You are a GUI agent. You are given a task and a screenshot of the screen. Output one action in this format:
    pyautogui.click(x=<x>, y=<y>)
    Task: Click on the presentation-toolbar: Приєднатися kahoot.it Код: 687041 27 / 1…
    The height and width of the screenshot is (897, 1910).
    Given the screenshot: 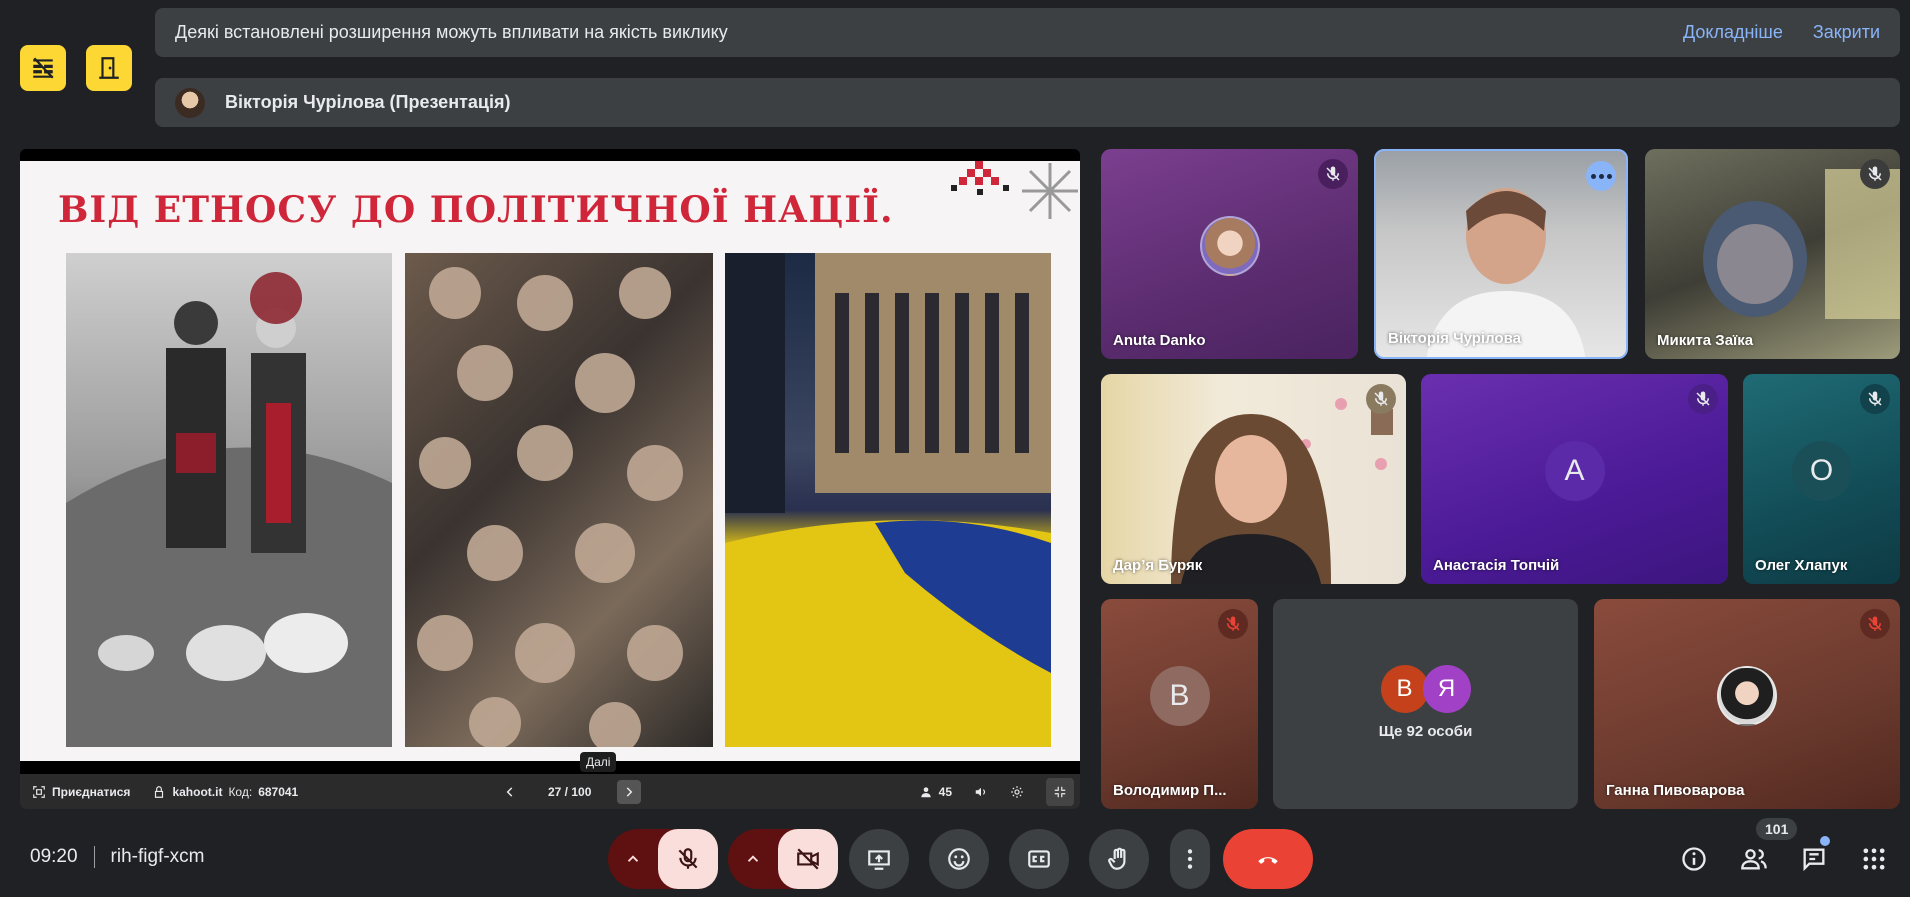 What is the action you would take?
    pyautogui.click(x=550, y=791)
    